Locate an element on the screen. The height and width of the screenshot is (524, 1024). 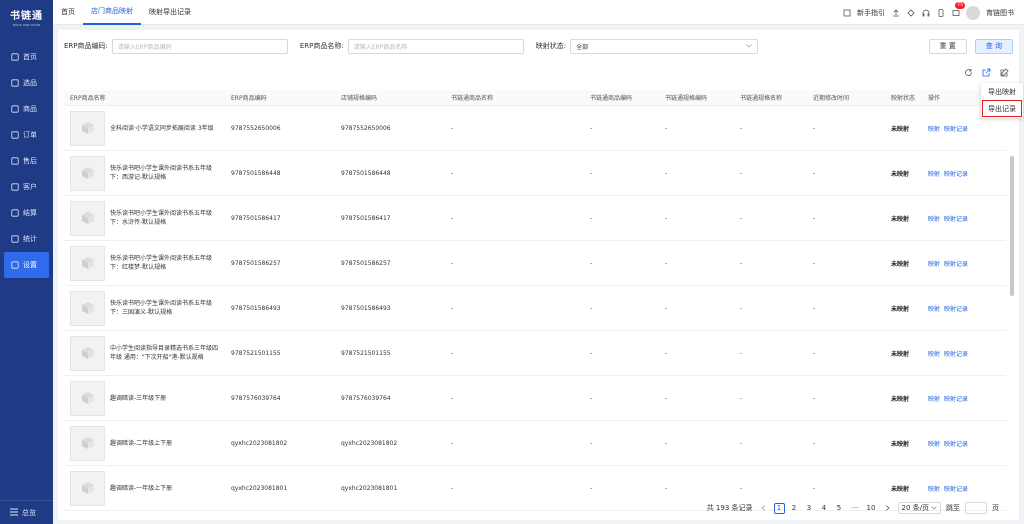
sidebar-nav: 首页 选品 商品 订单 售后 客户结算统计 设置 is located at coordinates (26, 161).